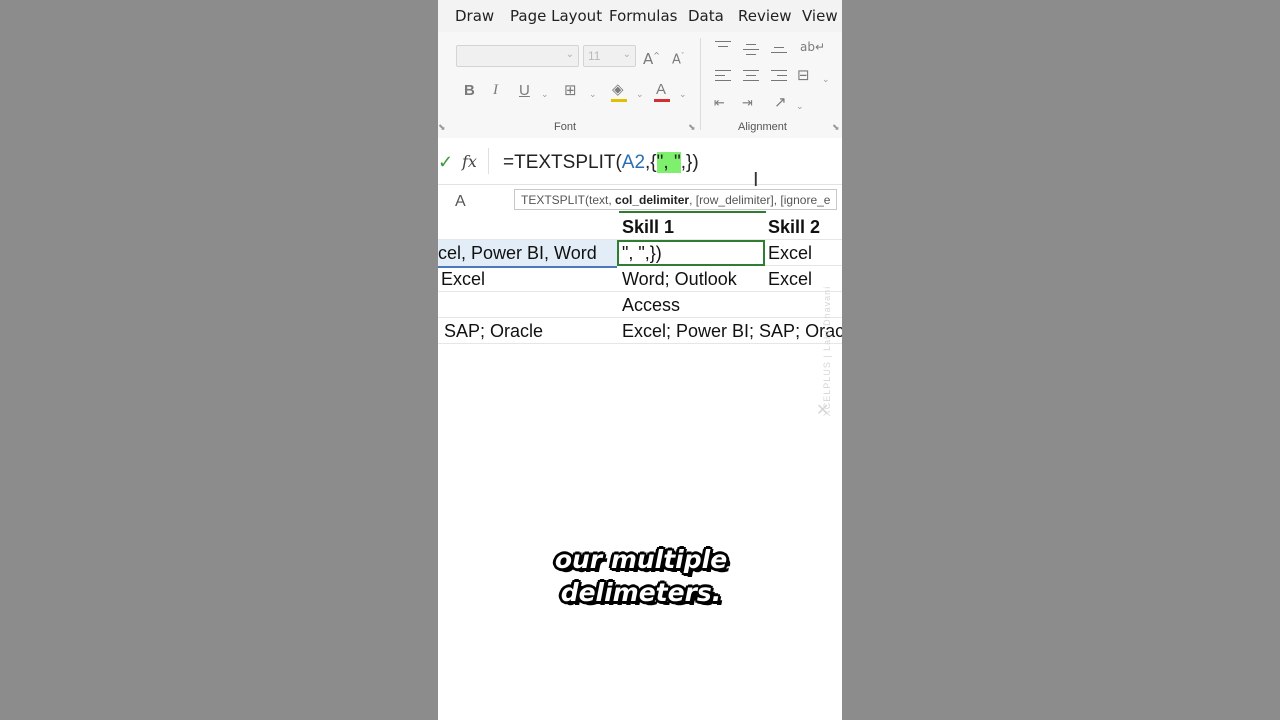 This screenshot has height=720, width=1280. What do you see at coordinates (495, 90) in the screenshot?
I see `italic-button: I` at bounding box center [495, 90].